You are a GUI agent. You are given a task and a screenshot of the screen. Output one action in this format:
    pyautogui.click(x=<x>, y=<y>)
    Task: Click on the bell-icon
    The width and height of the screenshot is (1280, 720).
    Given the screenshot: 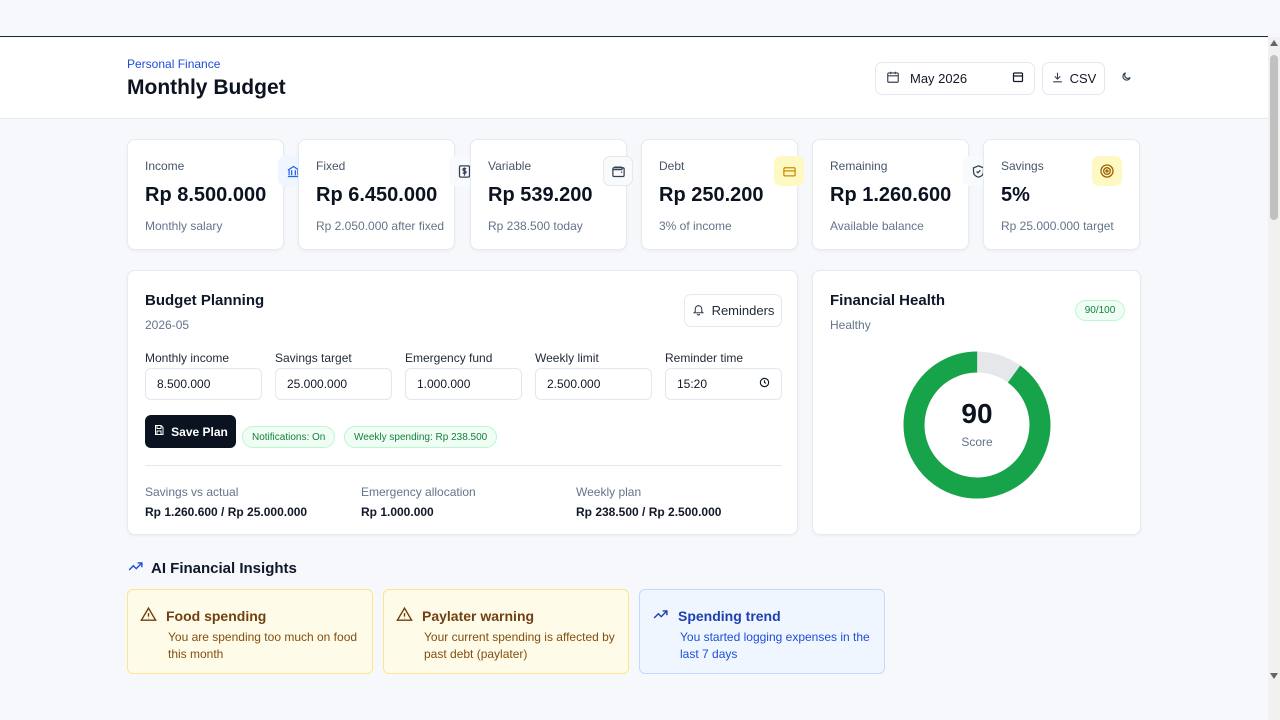 What is the action you would take?
    pyautogui.click(x=698, y=311)
    